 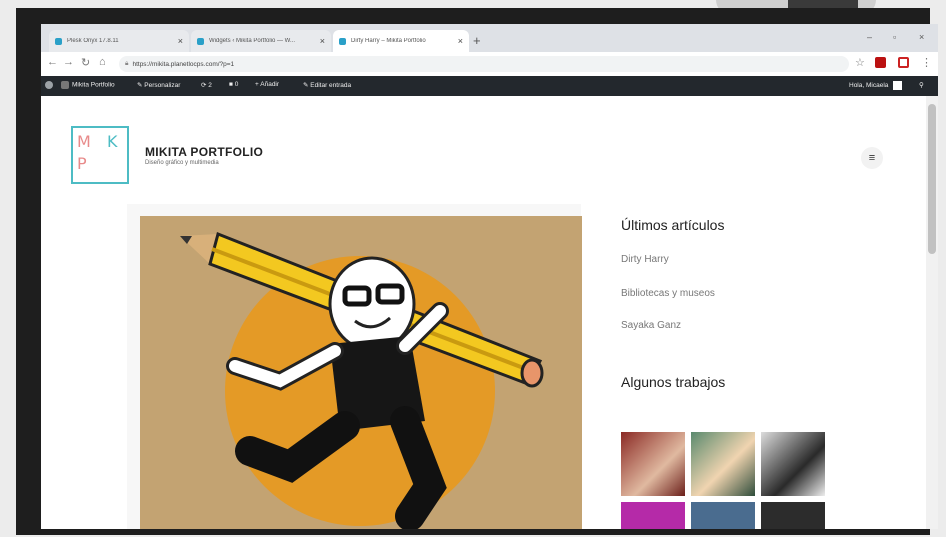 I want to click on tab-plesk: Plesk Onyx 17.8.11 ×, so click(x=119, y=41).